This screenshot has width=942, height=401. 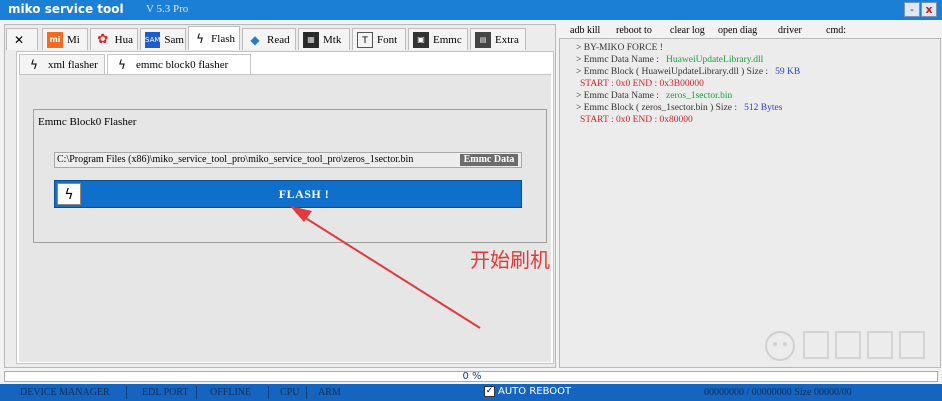 What do you see at coordinates (642, 84) in the screenshot?
I see `log-line: START : 0x0 END : 0x3B00000` at bounding box center [642, 84].